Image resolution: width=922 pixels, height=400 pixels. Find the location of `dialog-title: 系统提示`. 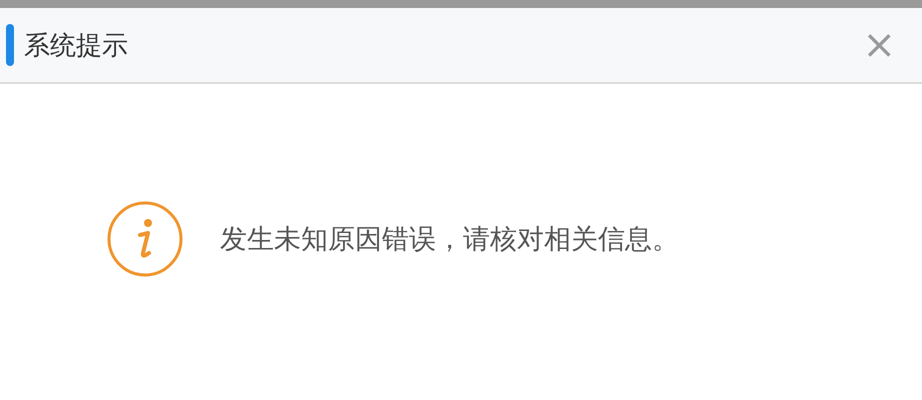

dialog-title: 系统提示 is located at coordinates (76, 46).